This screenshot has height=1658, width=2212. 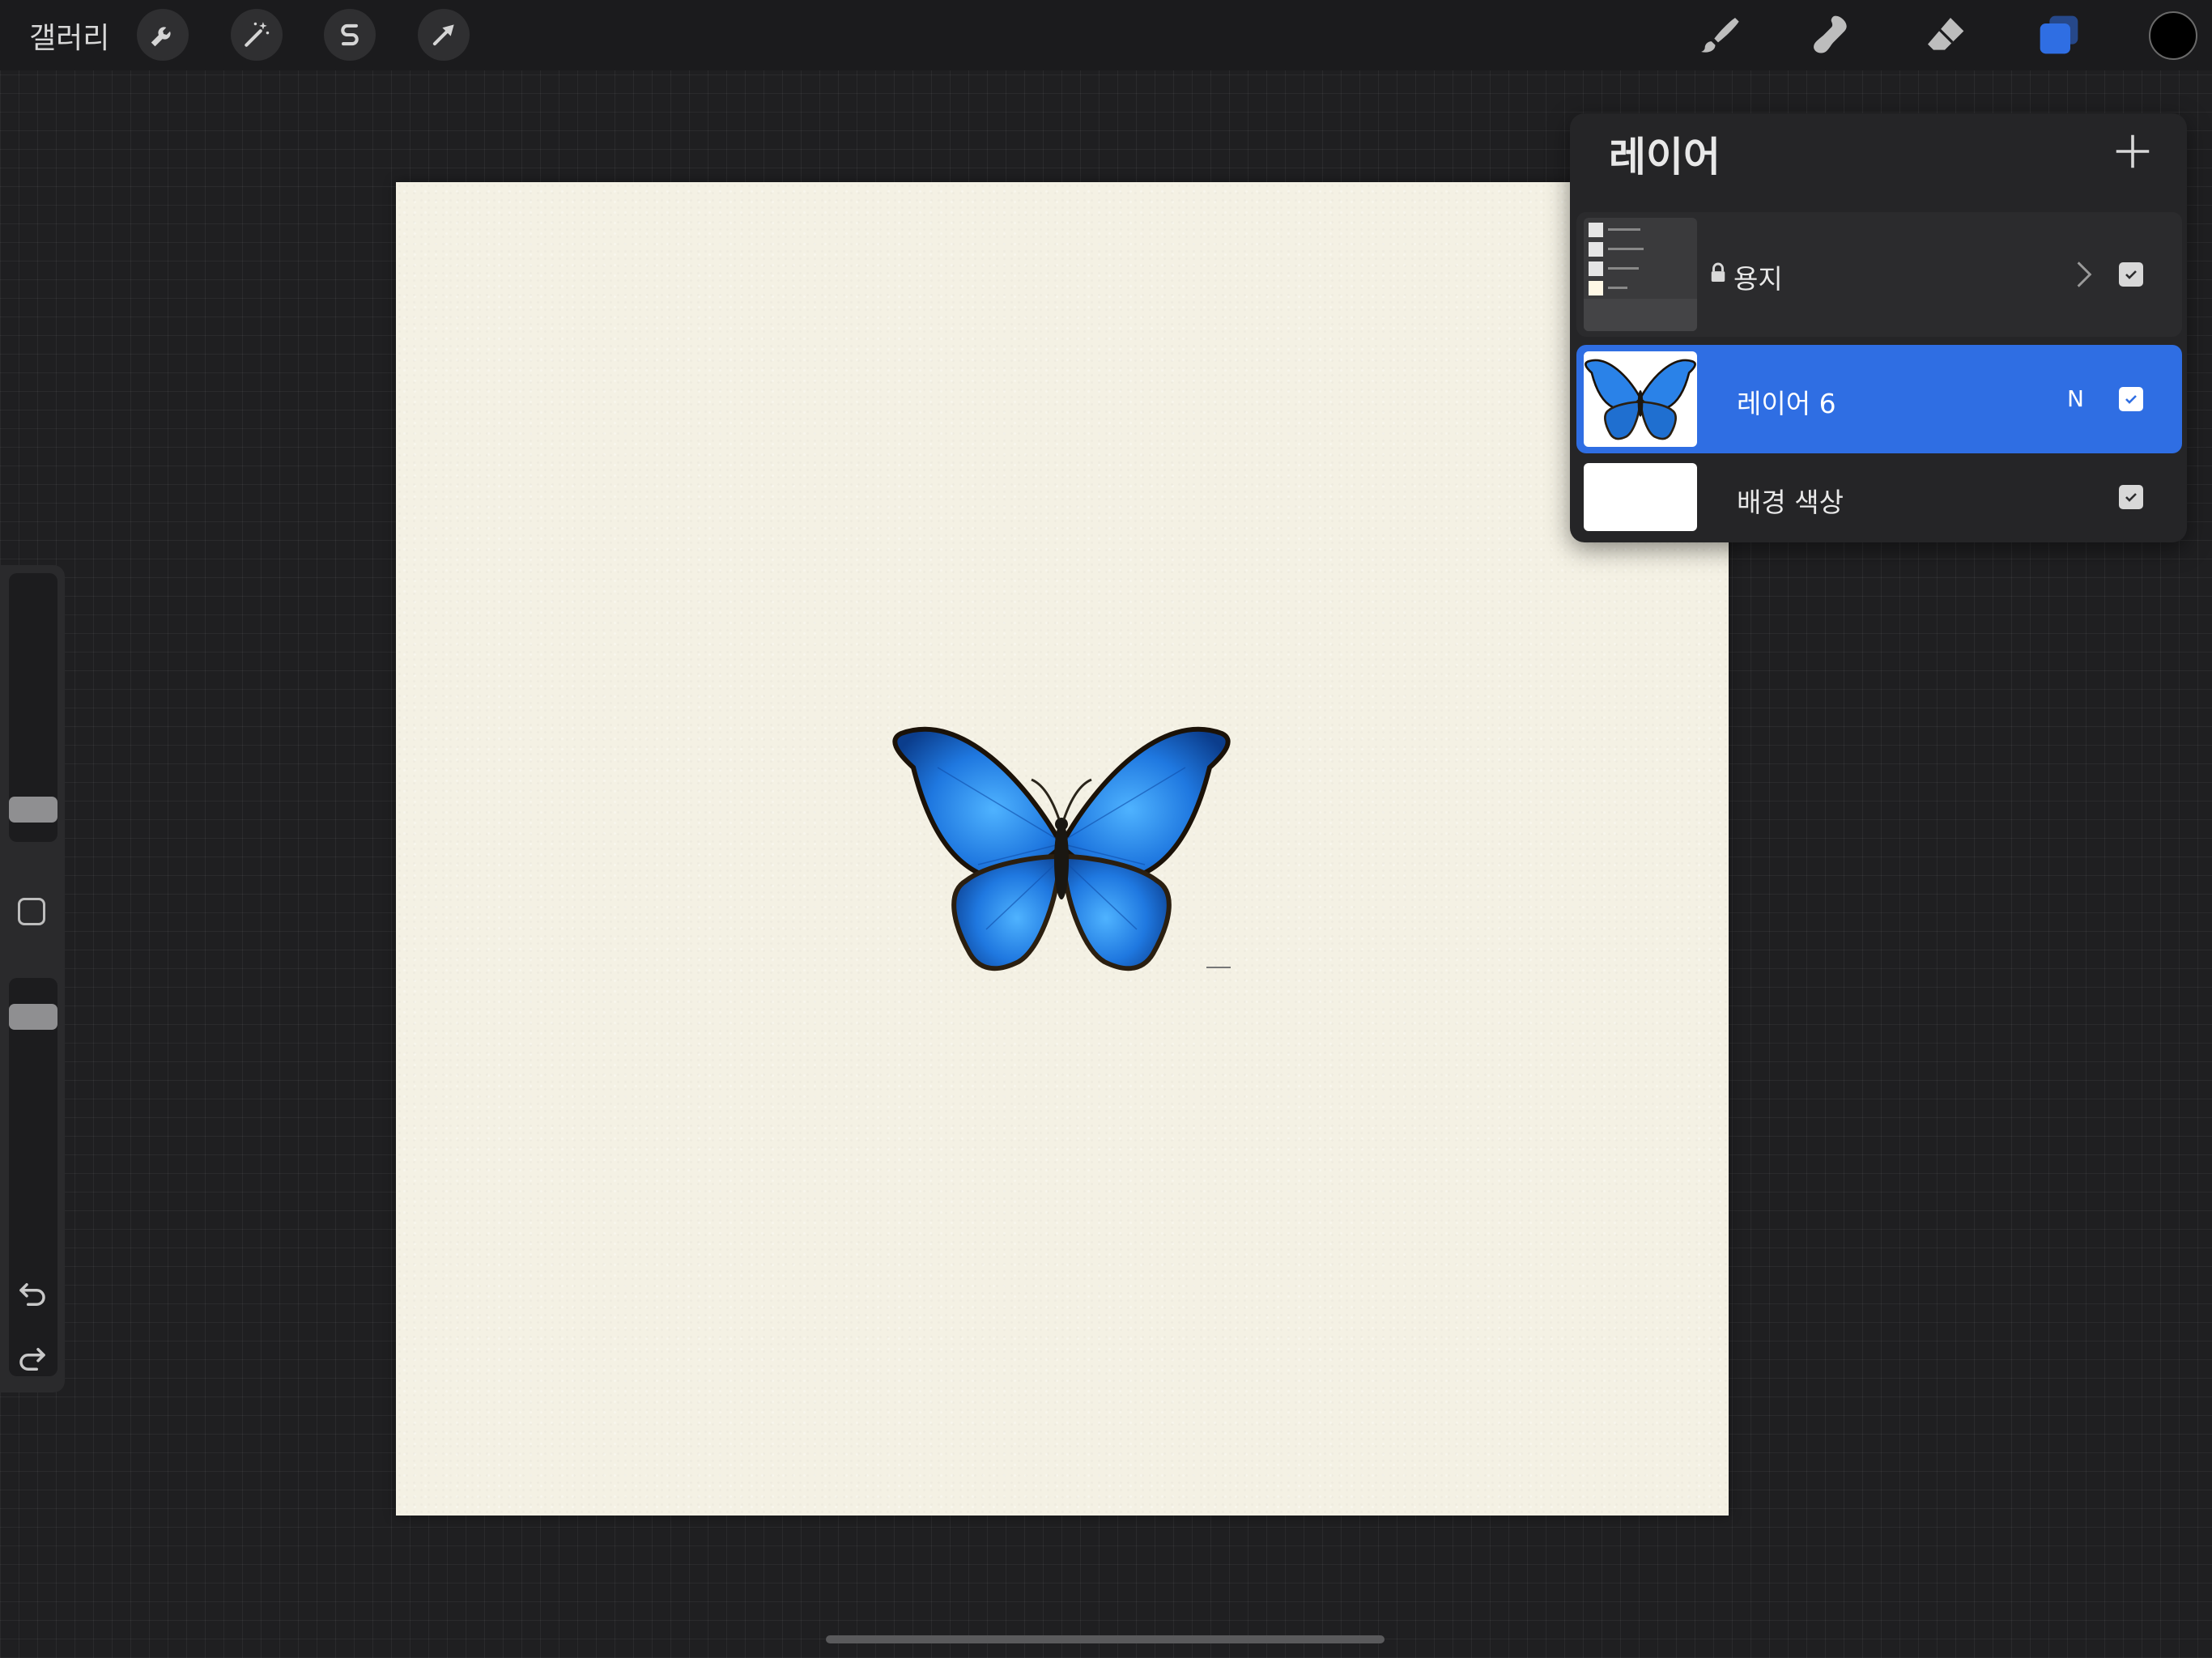 I want to click on adjustments-button, so click(x=257, y=35).